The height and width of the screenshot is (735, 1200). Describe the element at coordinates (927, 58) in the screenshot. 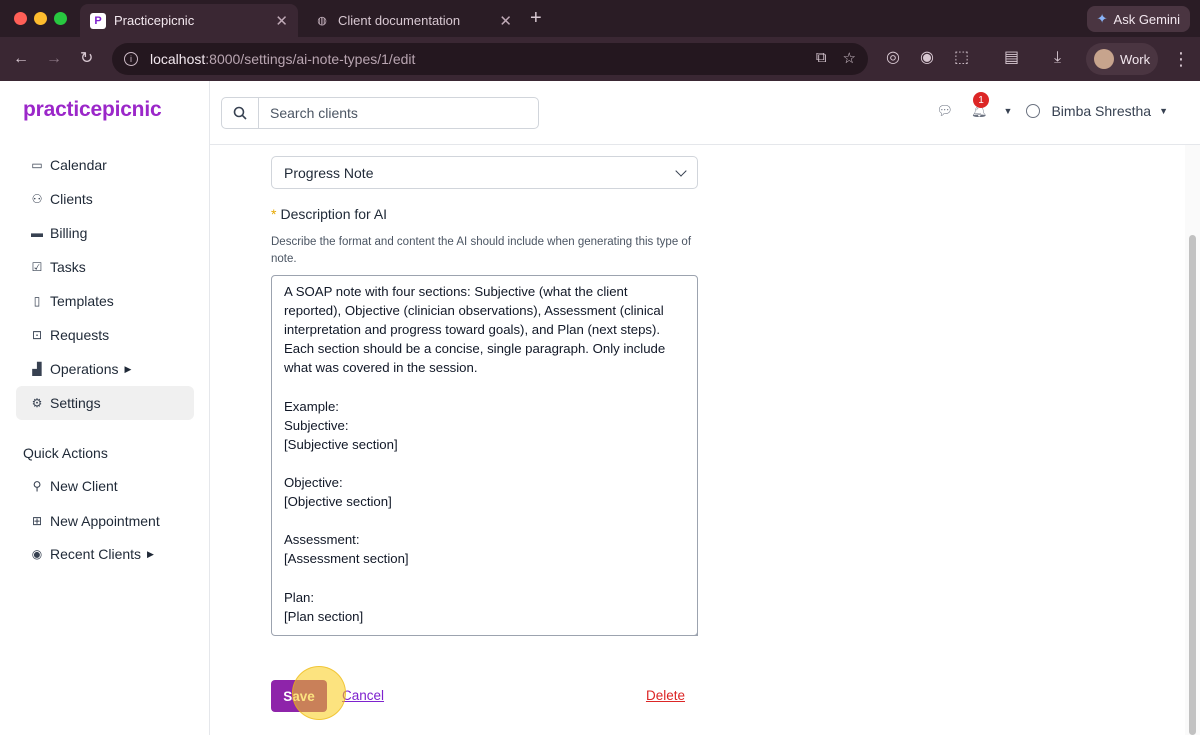

I see `extension-grammar-icon: ◉` at that location.